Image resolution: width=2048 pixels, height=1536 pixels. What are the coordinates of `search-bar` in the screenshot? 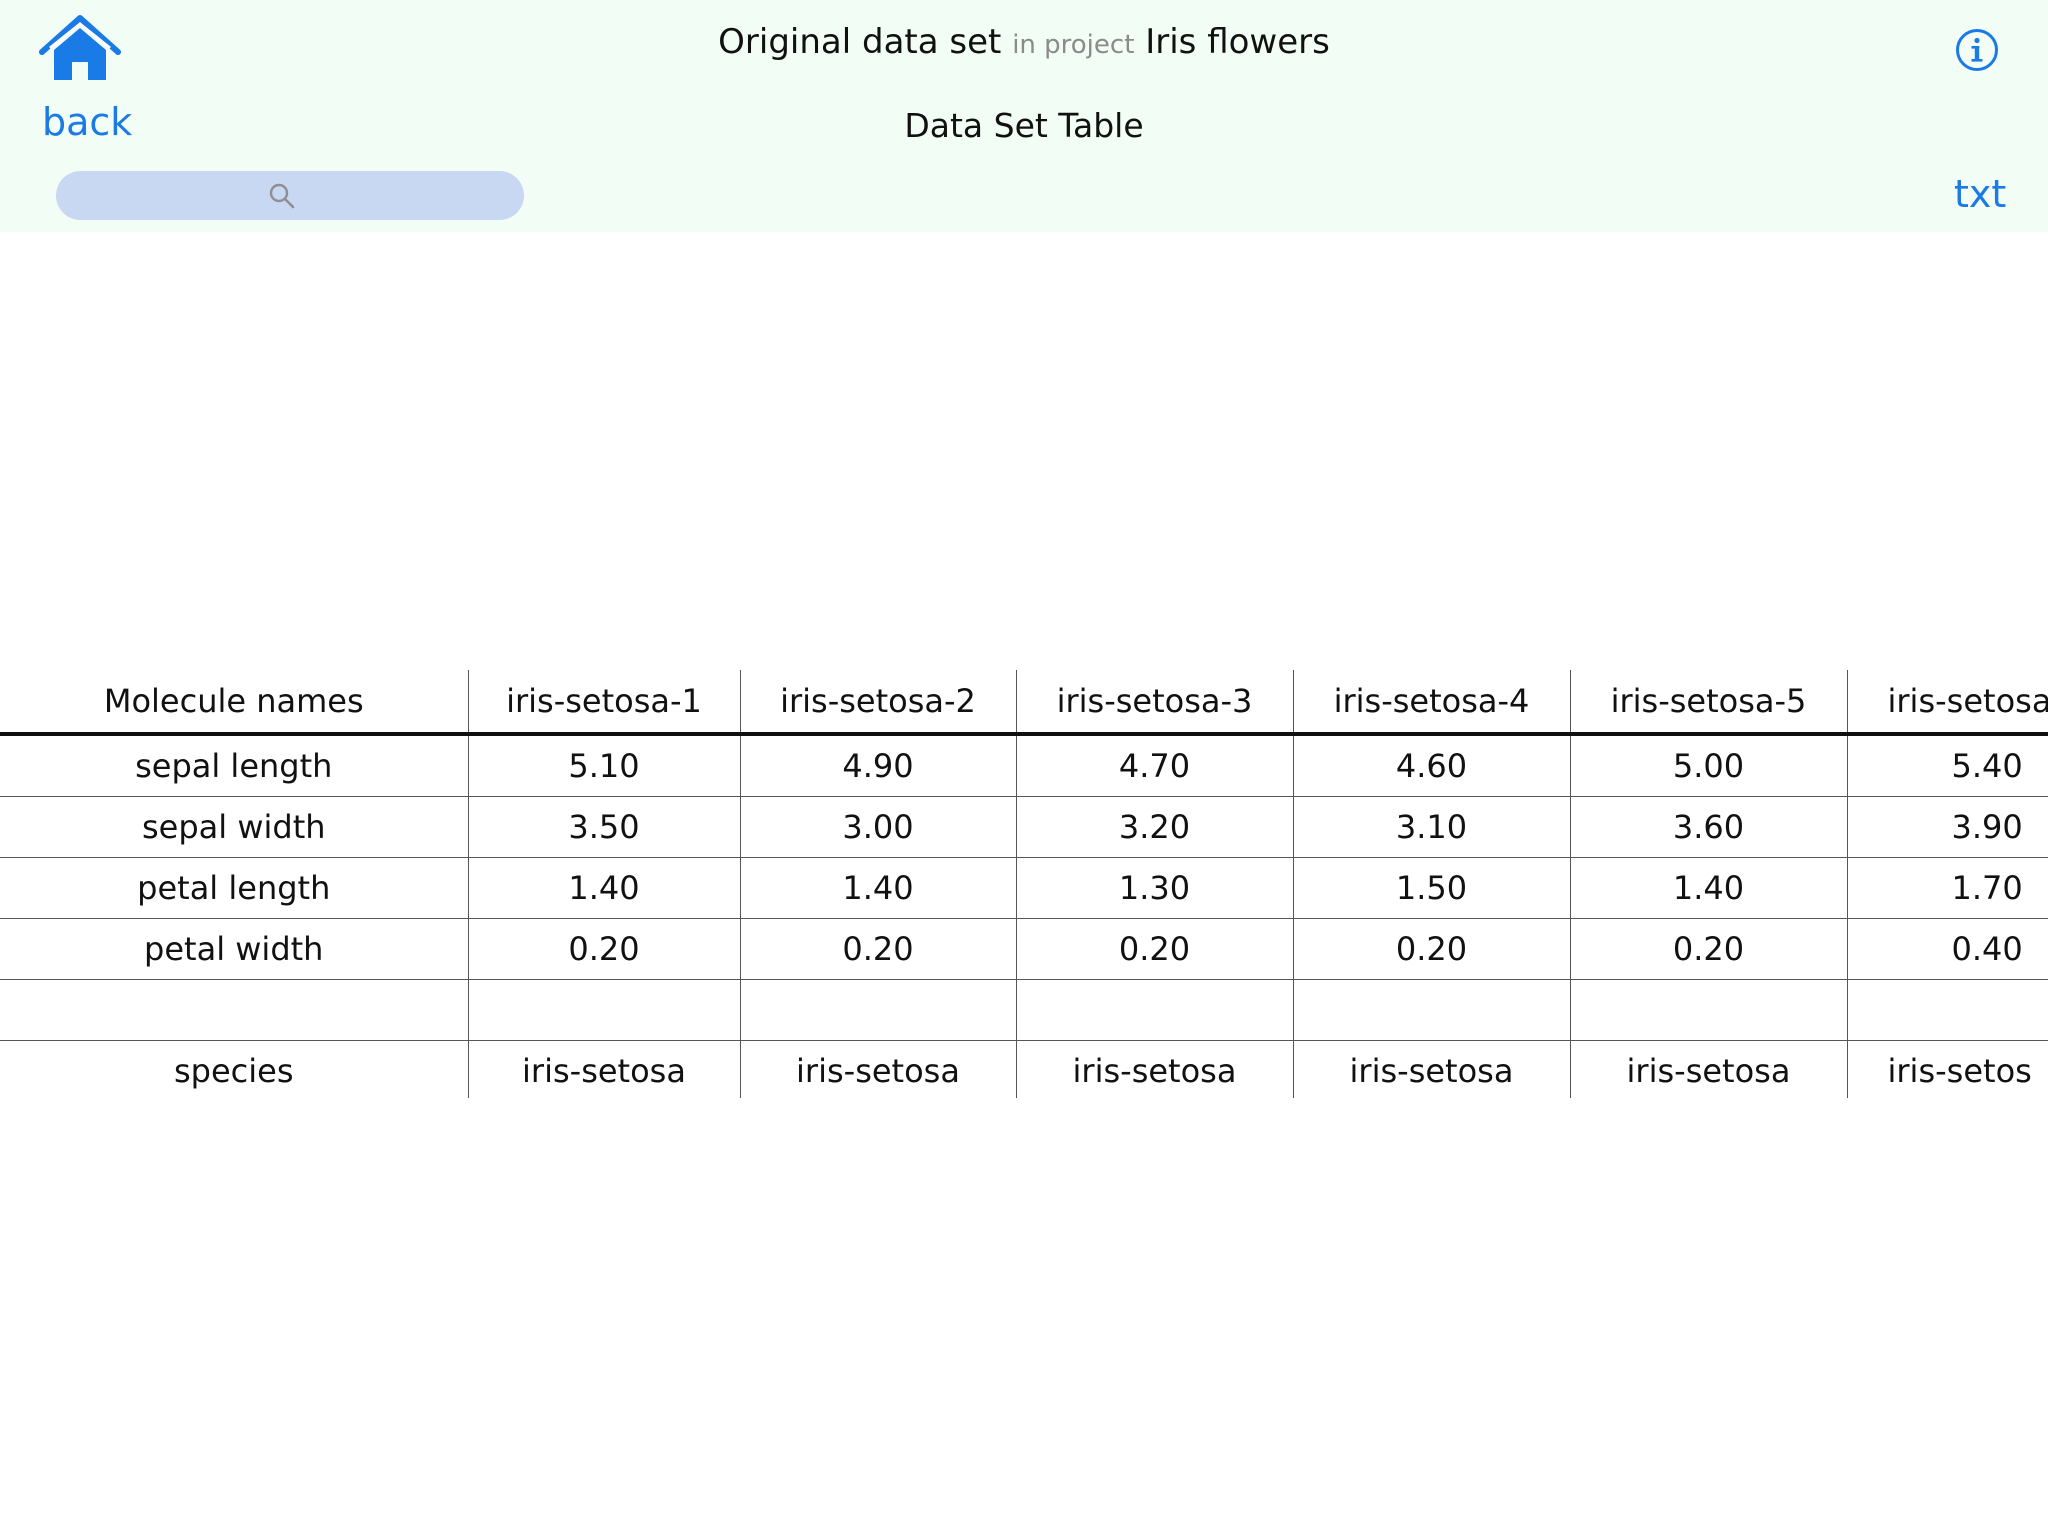 It's located at (290, 195).